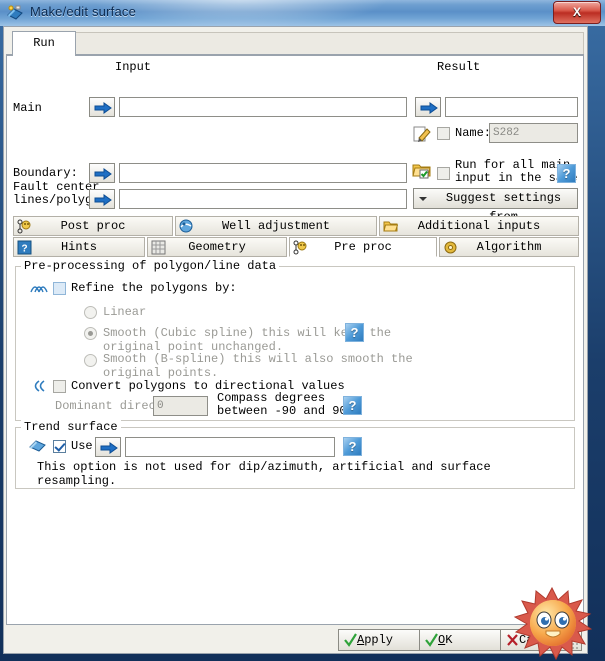 This screenshot has width=605, height=661. Describe the element at coordinates (125, 312) in the screenshot. I see `option-linear-label: Linear` at that location.